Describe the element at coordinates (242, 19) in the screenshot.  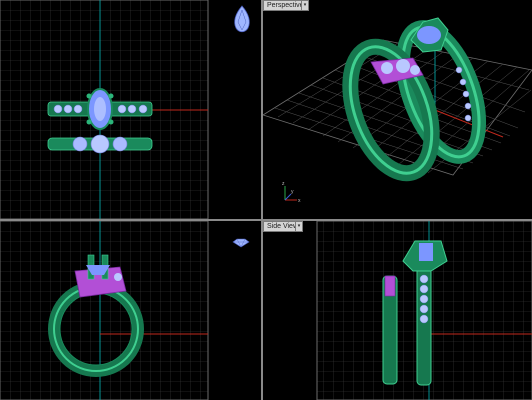
I see `pear-gem-icon` at that location.